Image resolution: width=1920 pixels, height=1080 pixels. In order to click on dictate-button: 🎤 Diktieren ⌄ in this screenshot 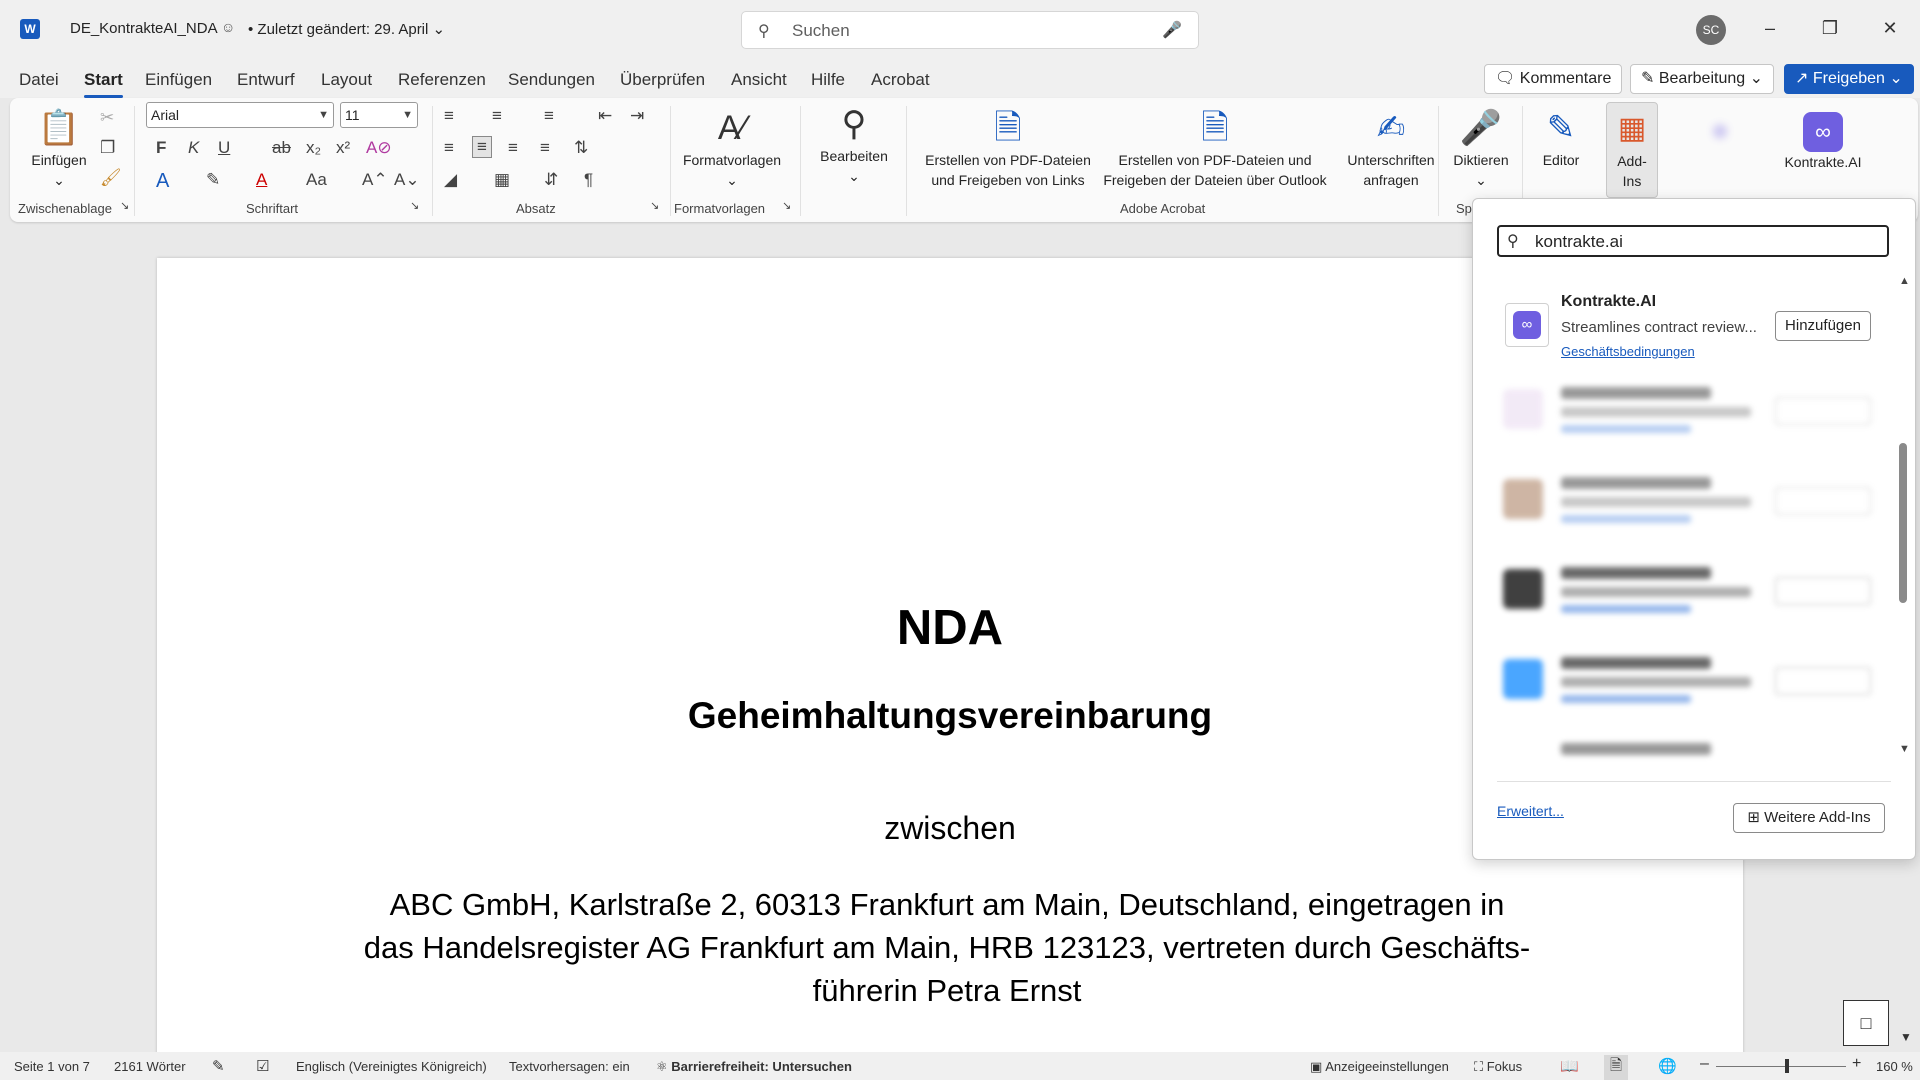, I will do `click(1481, 148)`.